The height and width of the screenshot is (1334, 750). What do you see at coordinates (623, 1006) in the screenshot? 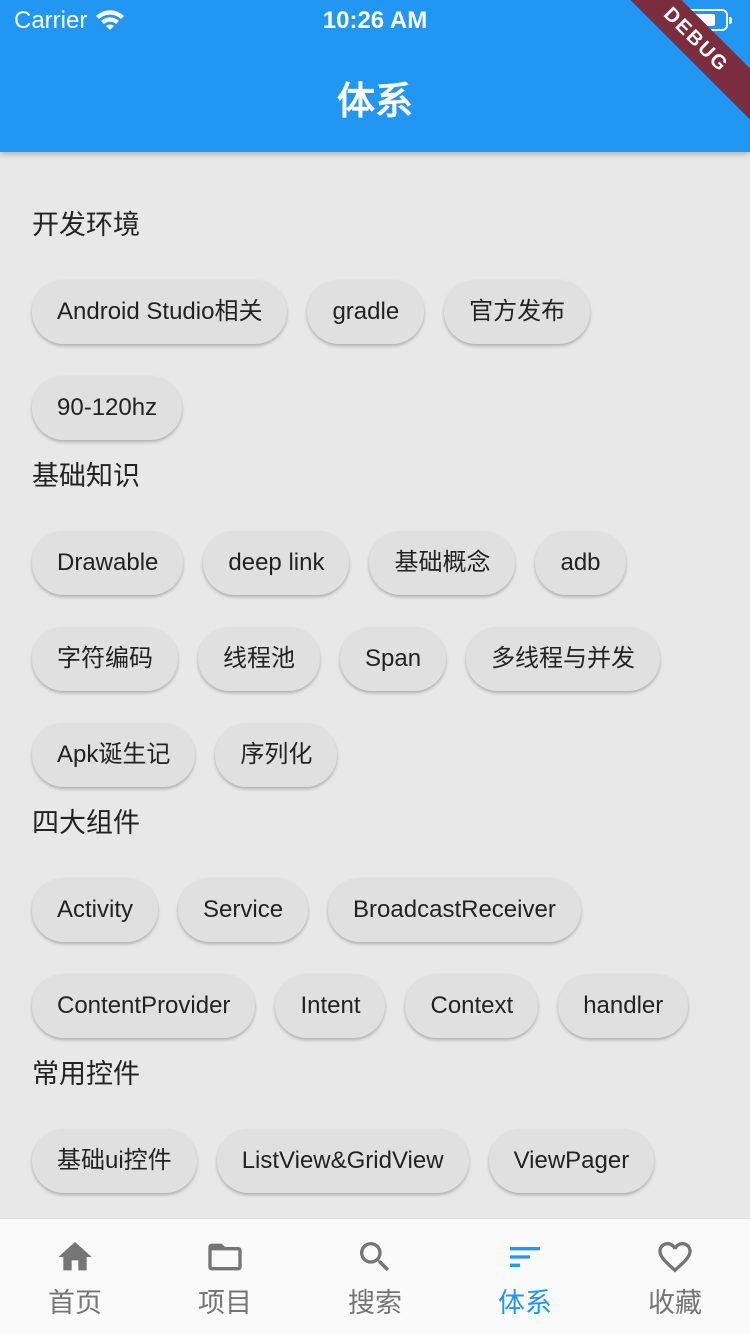
I see `tag-chip: handler` at bounding box center [623, 1006].